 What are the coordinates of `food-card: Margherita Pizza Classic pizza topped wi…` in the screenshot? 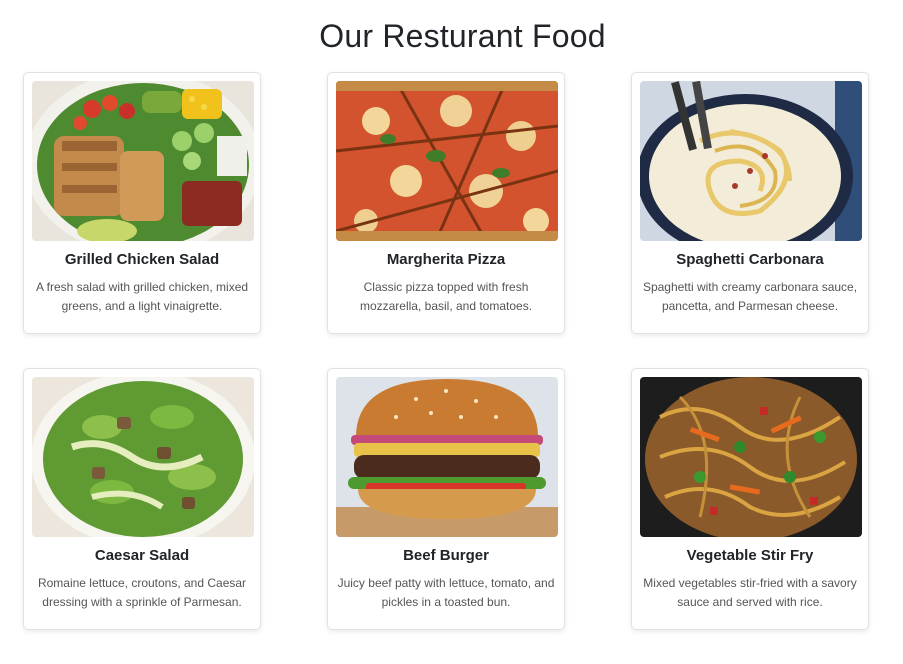 It's located at (446, 203).